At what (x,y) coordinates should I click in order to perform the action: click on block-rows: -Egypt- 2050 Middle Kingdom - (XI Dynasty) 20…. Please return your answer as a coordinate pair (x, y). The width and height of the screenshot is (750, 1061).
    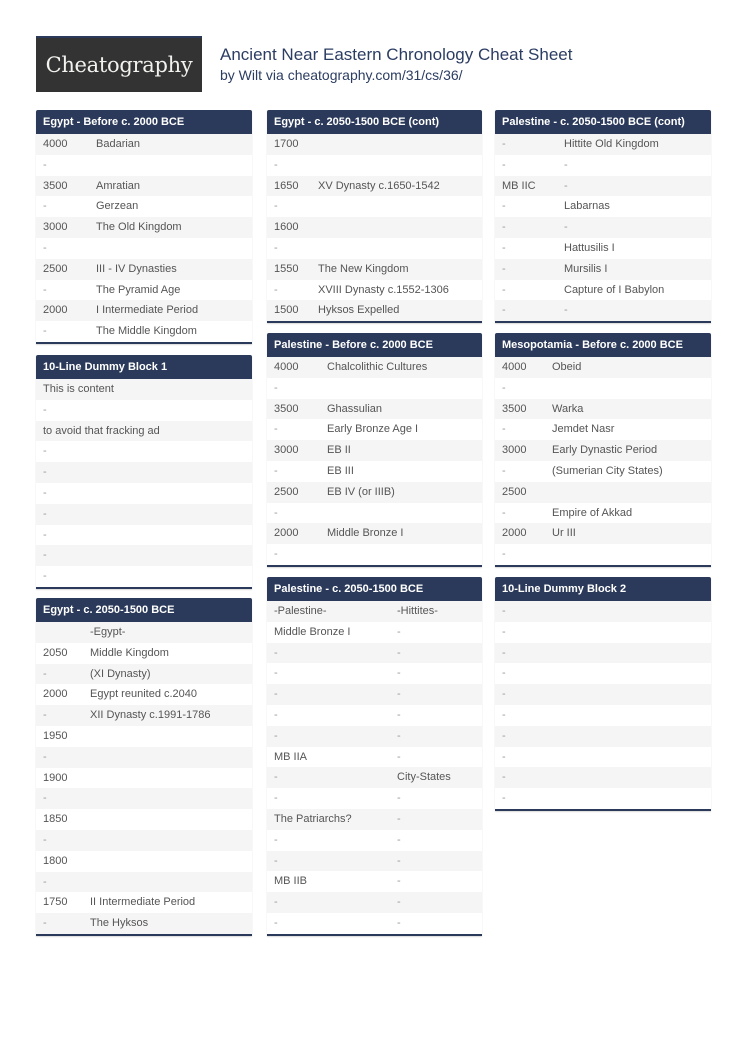
    Looking at the image, I should click on (144, 778).